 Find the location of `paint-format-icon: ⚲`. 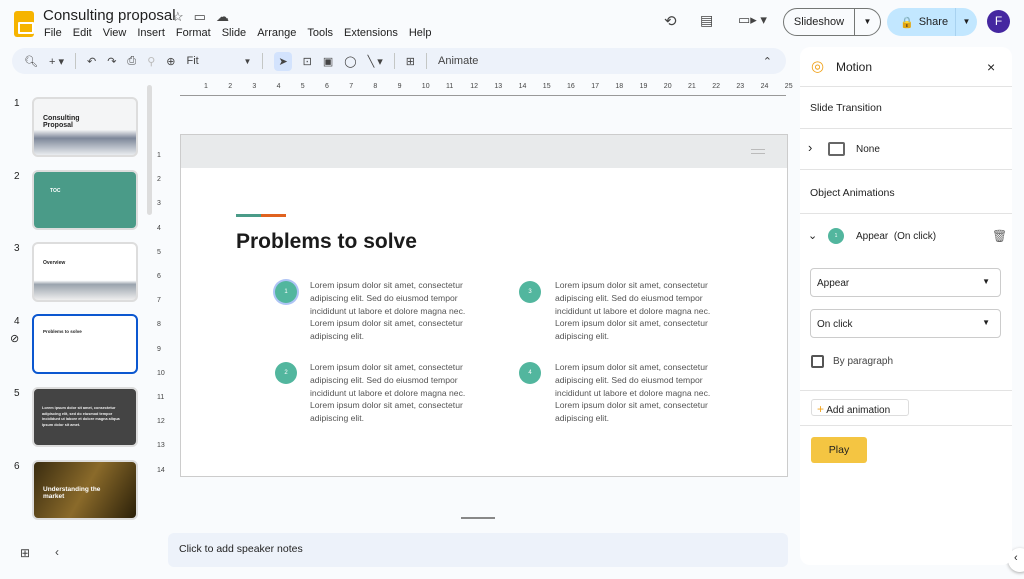

paint-format-icon: ⚲ is located at coordinates (151, 61).